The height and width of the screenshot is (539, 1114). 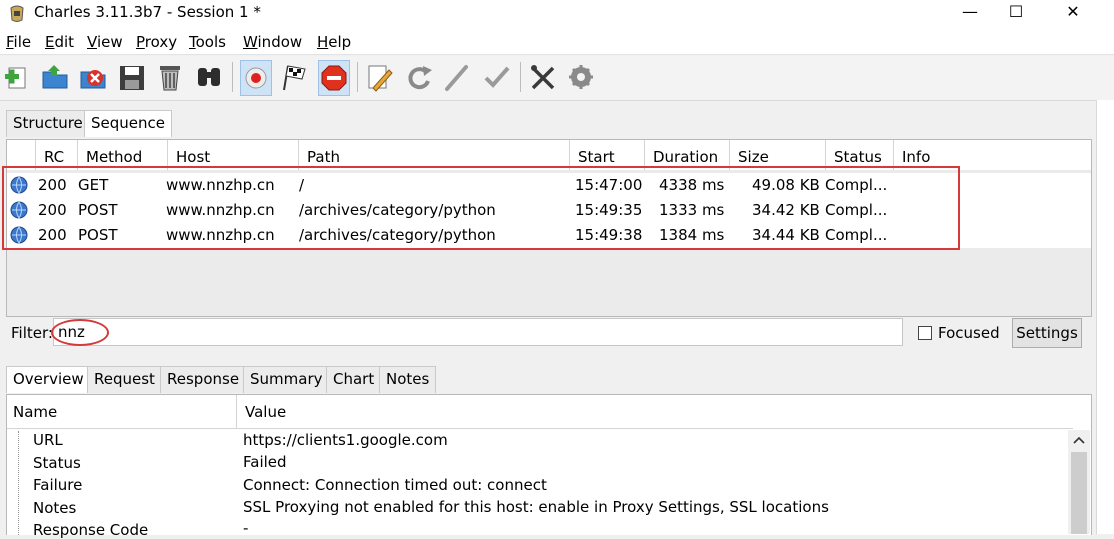 I want to click on focused-checkbox, so click(x=925, y=333).